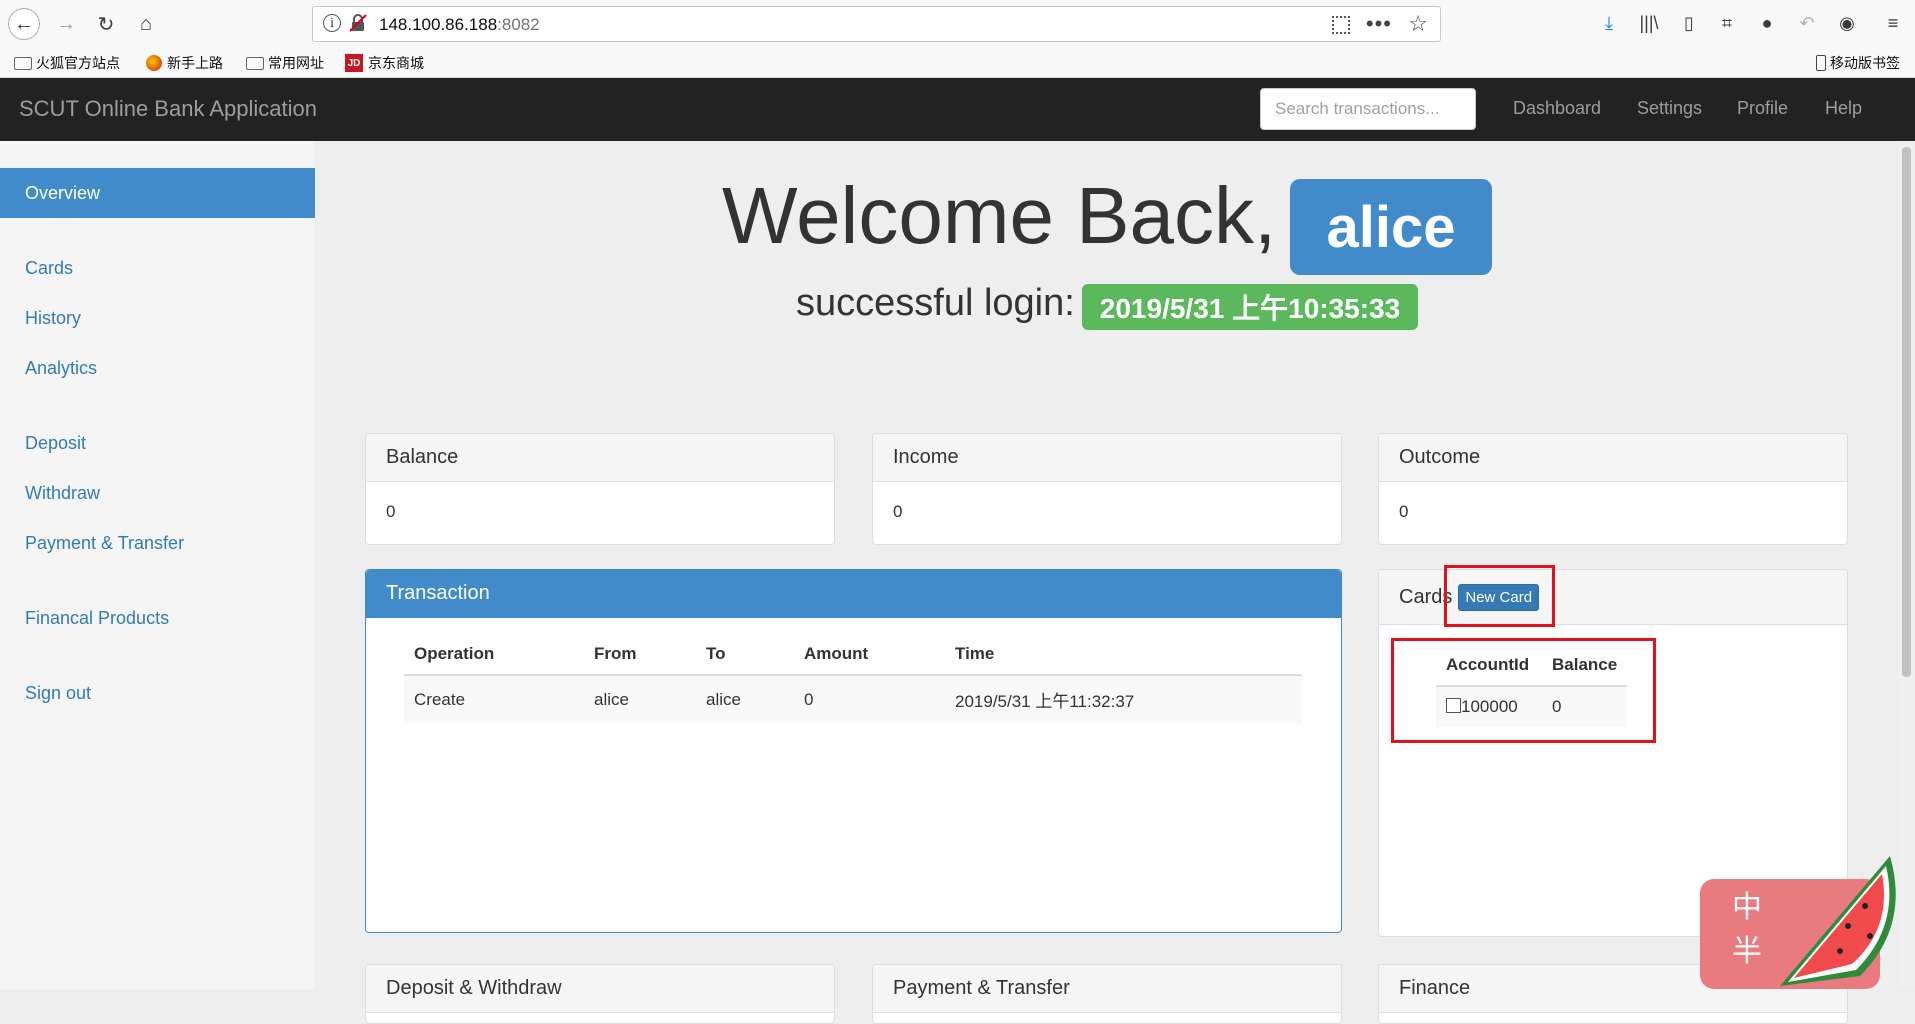 The height and width of the screenshot is (1024, 1915). Describe the element at coordinates (195, 63) in the screenshot. I see `bookmark-label: 新手上路` at that location.